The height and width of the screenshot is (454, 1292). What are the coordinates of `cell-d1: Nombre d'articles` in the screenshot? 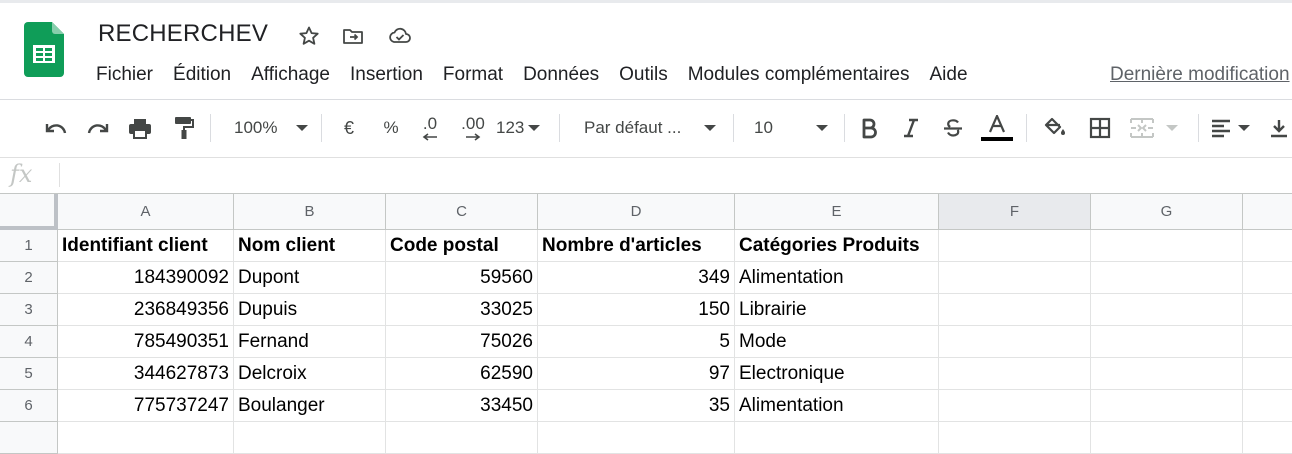 It's located at (636, 246).